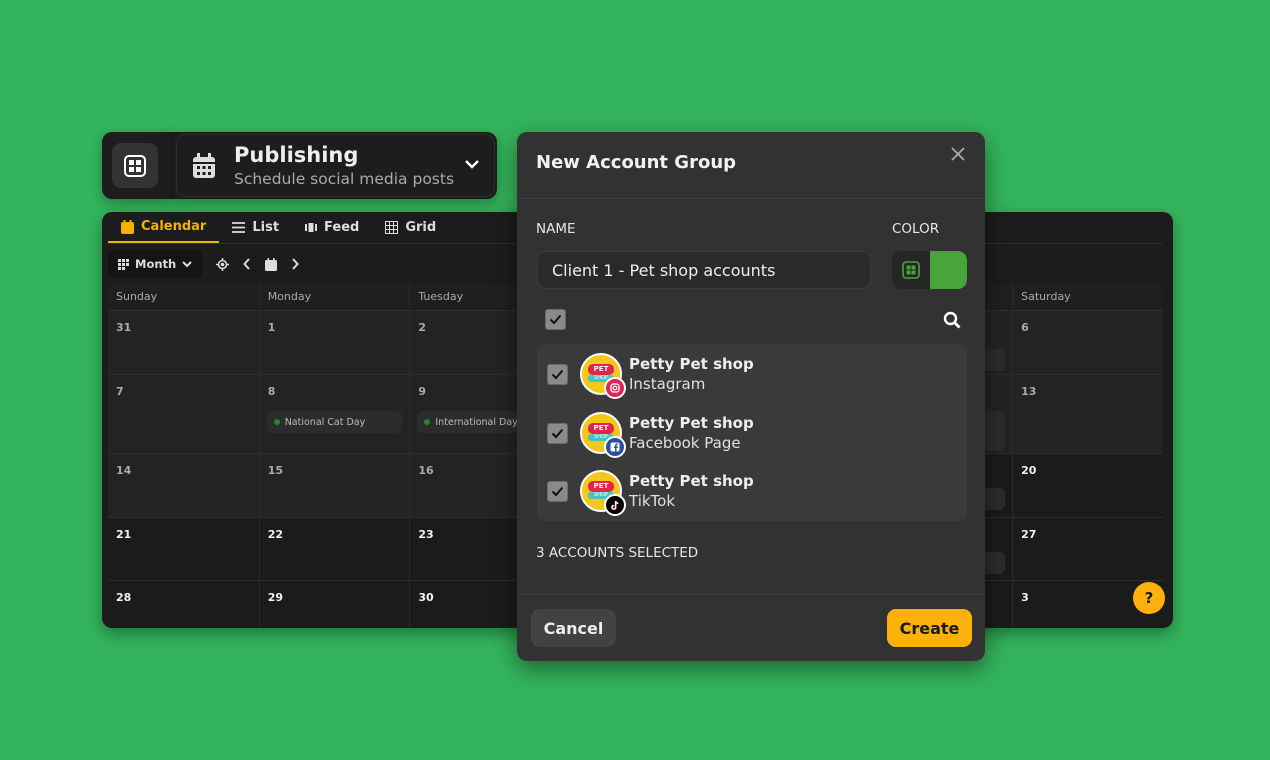 The height and width of the screenshot is (760, 1270). What do you see at coordinates (1087, 549) in the screenshot?
I see `day-cell: 27` at bounding box center [1087, 549].